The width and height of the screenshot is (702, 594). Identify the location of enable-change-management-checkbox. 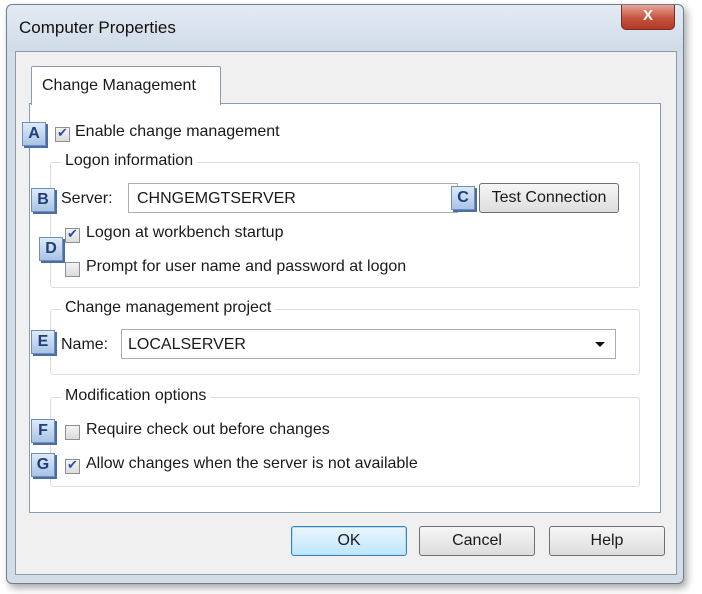
(62, 133).